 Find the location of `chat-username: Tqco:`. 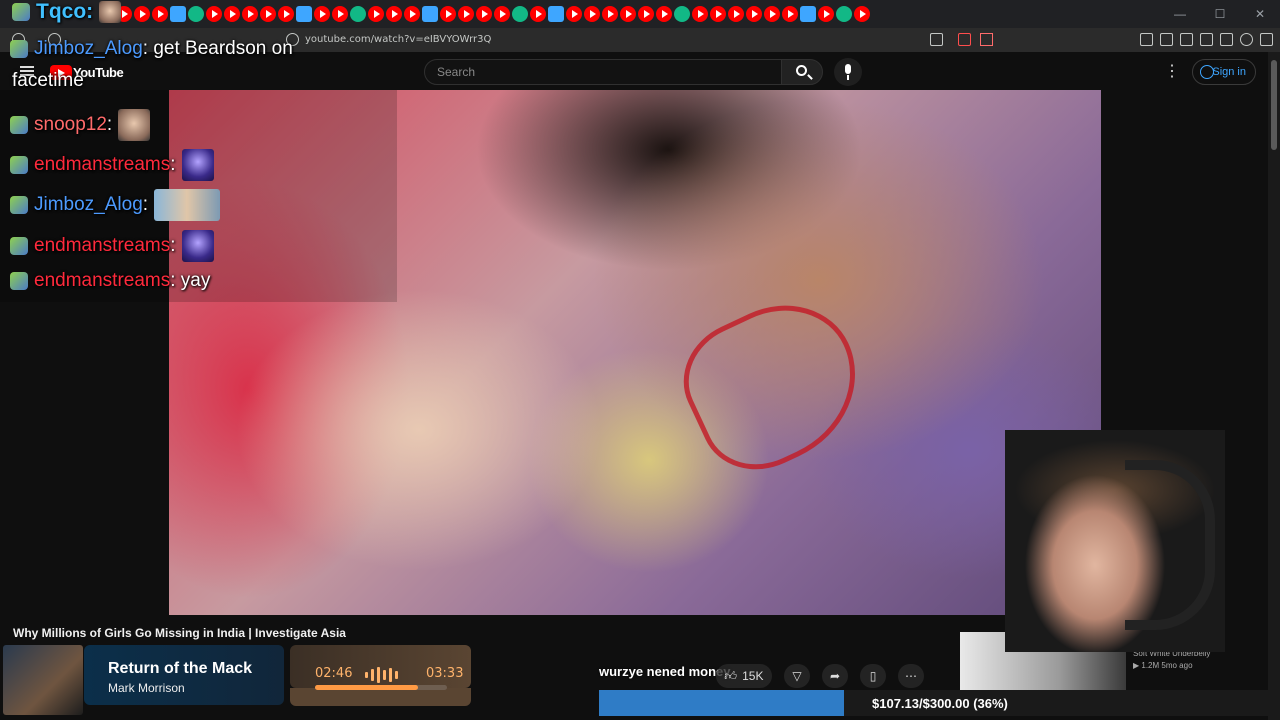

chat-username: Tqco: is located at coordinates (65, 11).